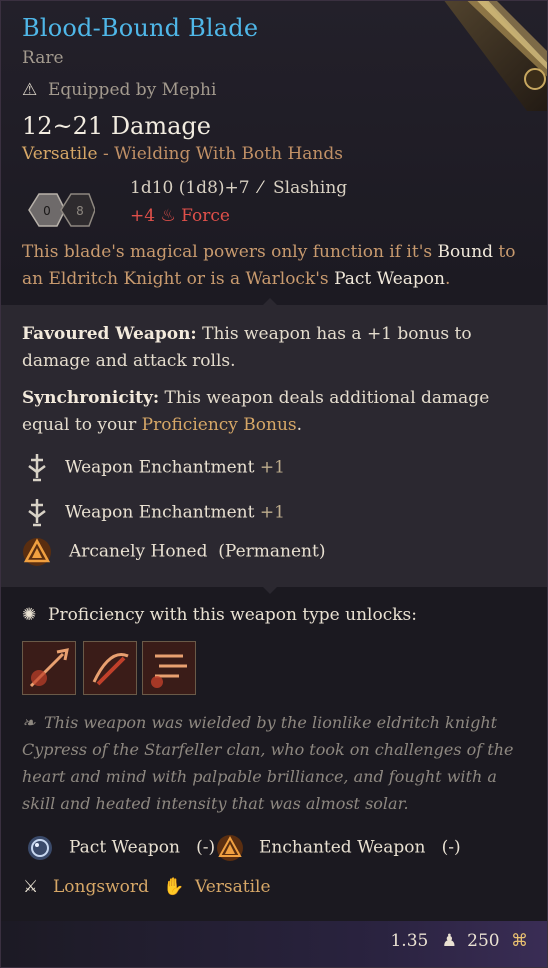 The image size is (548, 968). What do you see at coordinates (495, 56) in the screenshot?
I see `blade-artwork-icon` at bounding box center [495, 56].